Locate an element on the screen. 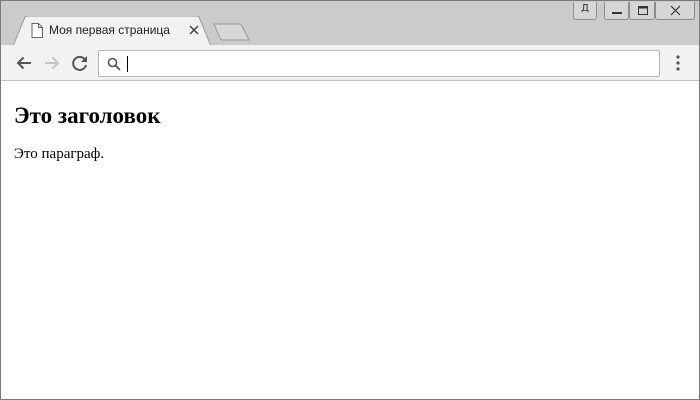 This screenshot has height=400, width=700. document-icon is located at coordinates (37, 30).